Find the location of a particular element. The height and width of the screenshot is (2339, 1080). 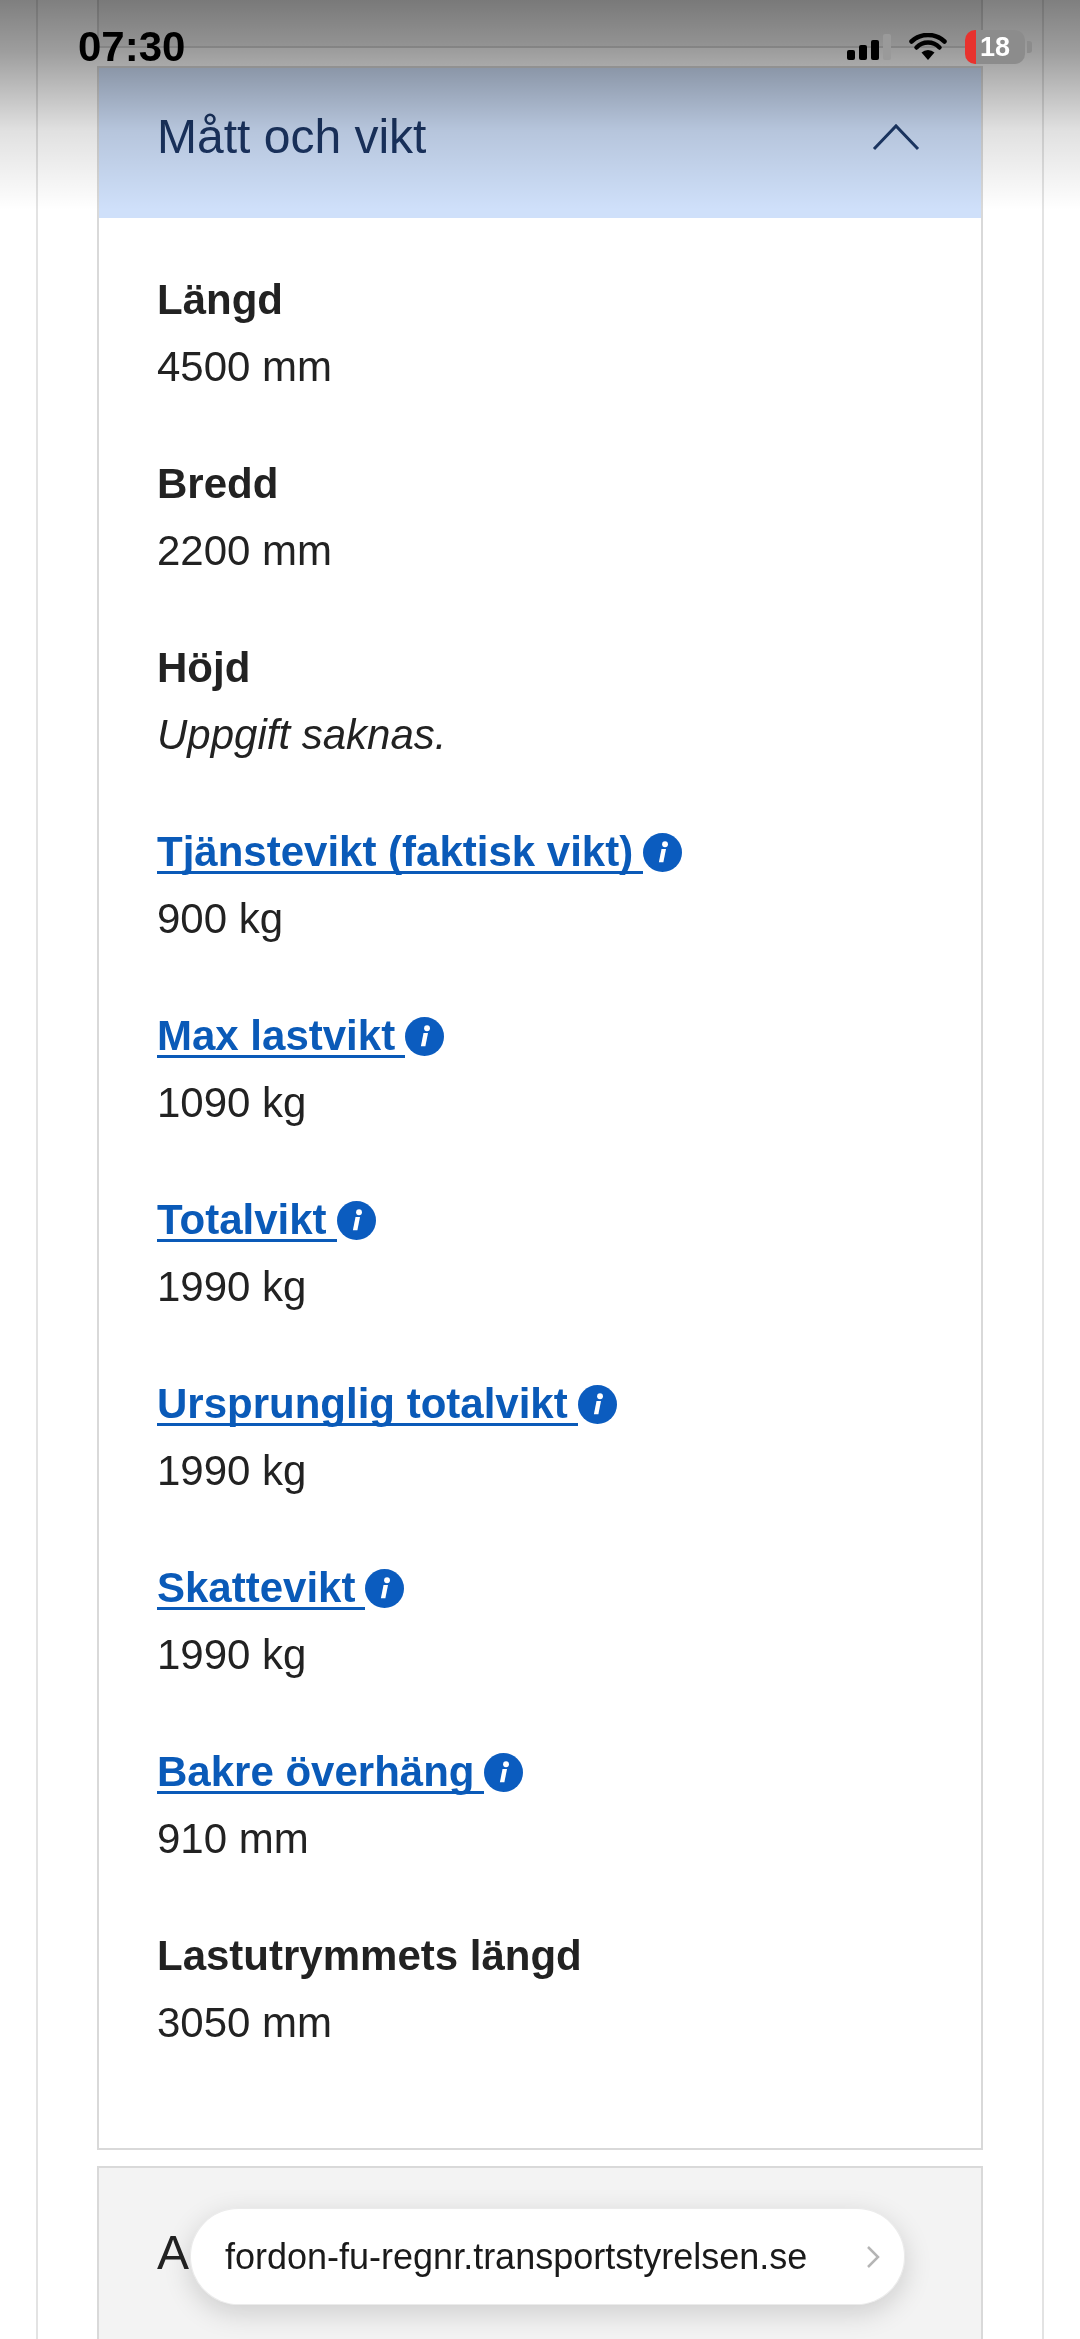

field-value: 4500 mm is located at coordinates (245, 367).